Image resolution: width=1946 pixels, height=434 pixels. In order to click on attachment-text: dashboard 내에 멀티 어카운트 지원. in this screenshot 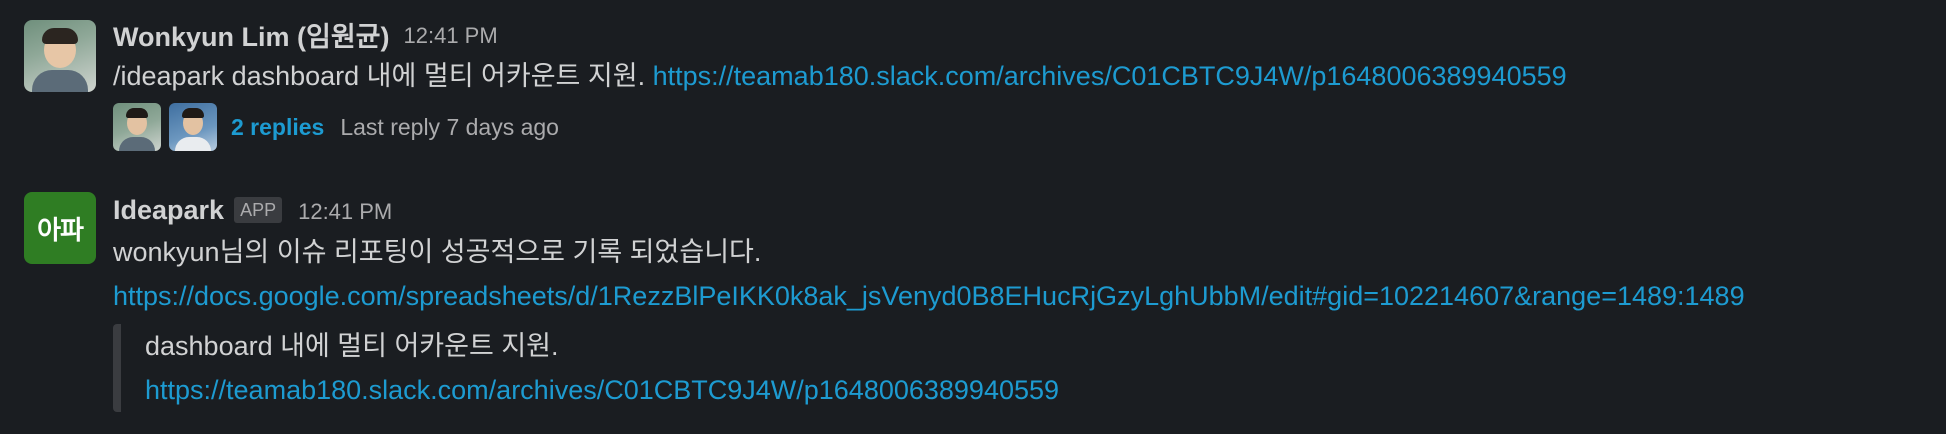, I will do `click(352, 346)`.